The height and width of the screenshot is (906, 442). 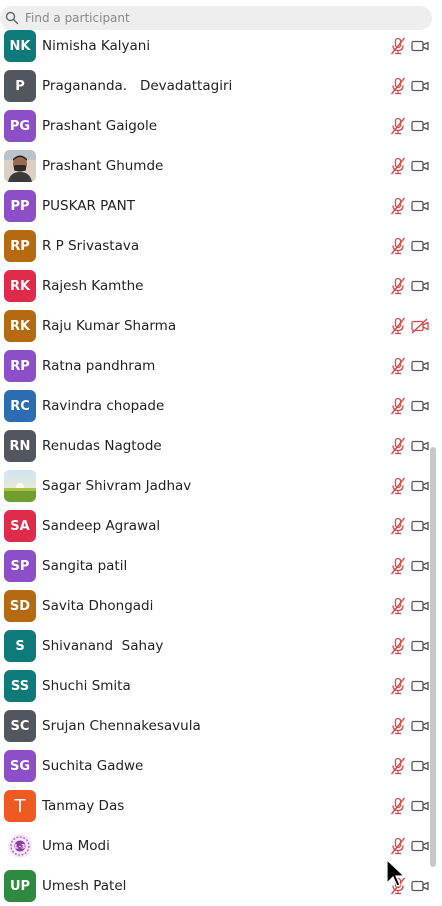 I want to click on participant-row: SP Sangita patil, so click(x=215, y=566).